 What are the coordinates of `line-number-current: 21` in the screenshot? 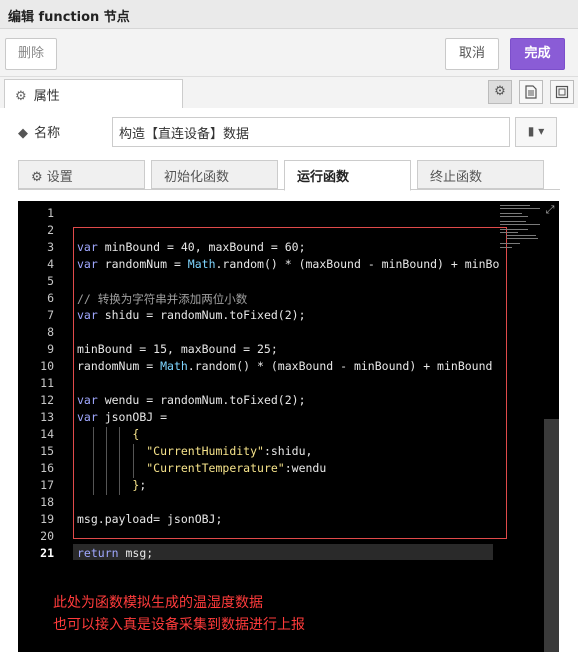 It's located at (47, 553).